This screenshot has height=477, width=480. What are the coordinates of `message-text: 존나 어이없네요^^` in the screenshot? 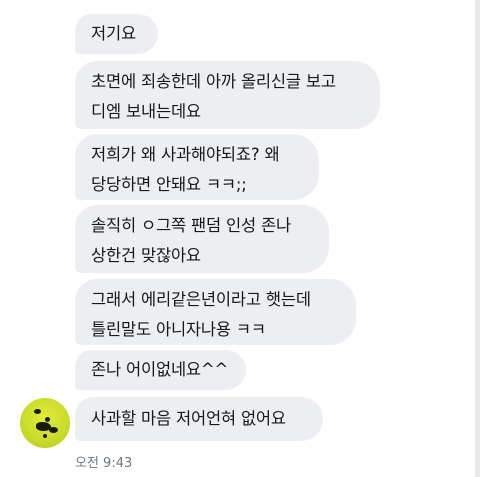 It's located at (160, 369).